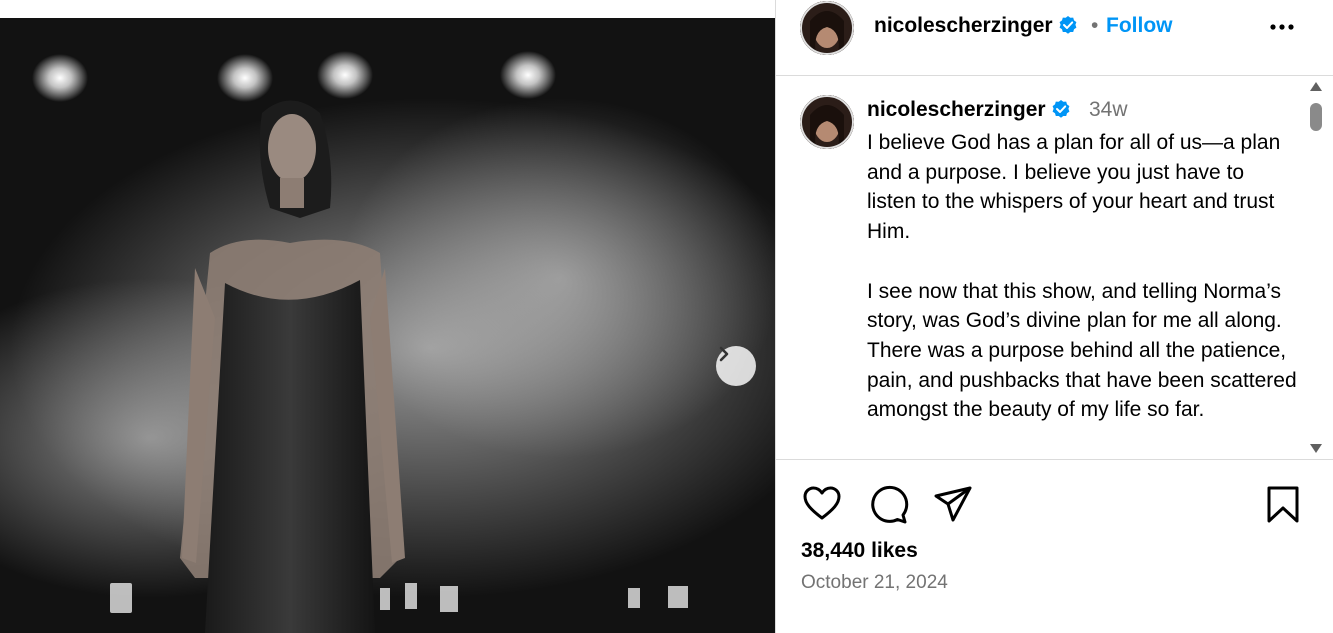 This screenshot has height=633, width=1333. What do you see at coordinates (1316, 117) in the screenshot?
I see `scroll-thumb` at bounding box center [1316, 117].